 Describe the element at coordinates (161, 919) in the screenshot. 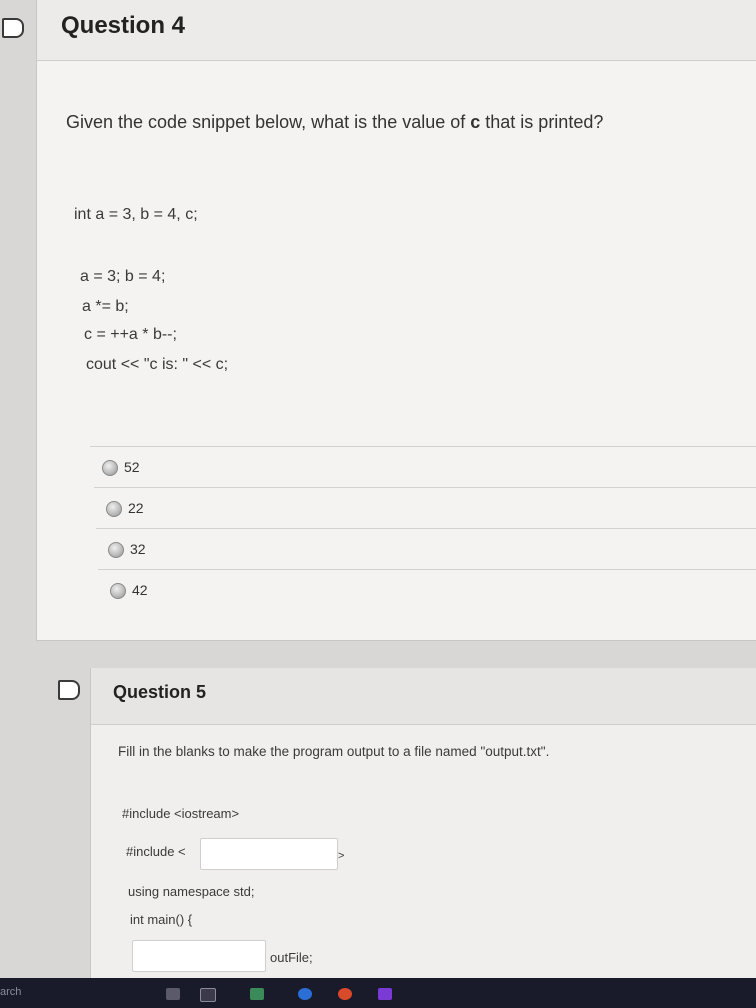

I see `code-line: int main() {` at that location.